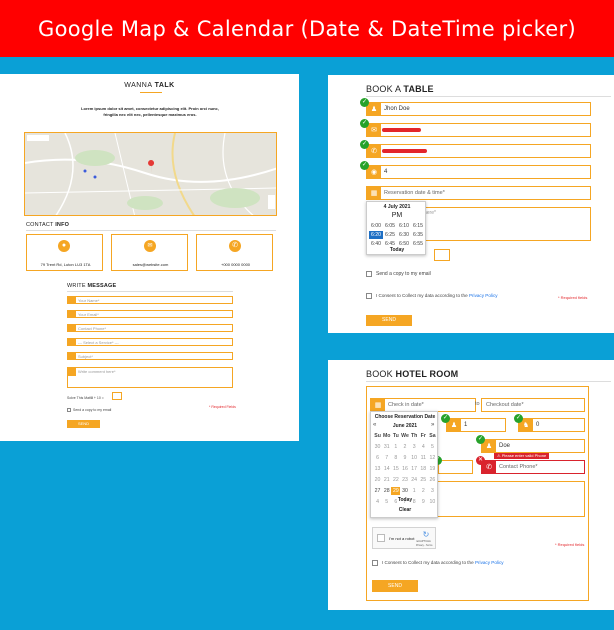 The width and height of the screenshot is (614, 630). Describe the element at coordinates (455, 467) in the screenshot. I see `email-field` at that location.